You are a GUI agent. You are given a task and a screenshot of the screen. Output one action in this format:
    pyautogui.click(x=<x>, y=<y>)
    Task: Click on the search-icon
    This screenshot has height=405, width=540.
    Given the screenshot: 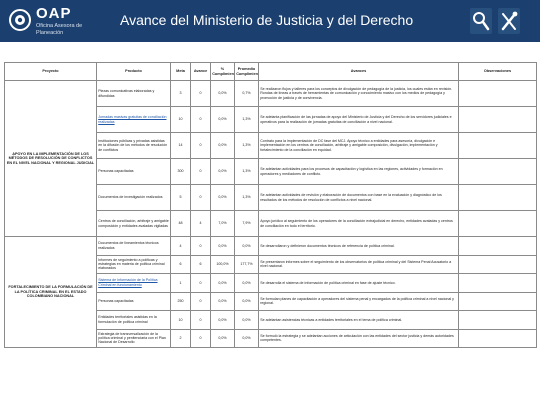 What is the action you would take?
    pyautogui.click(x=481, y=21)
    